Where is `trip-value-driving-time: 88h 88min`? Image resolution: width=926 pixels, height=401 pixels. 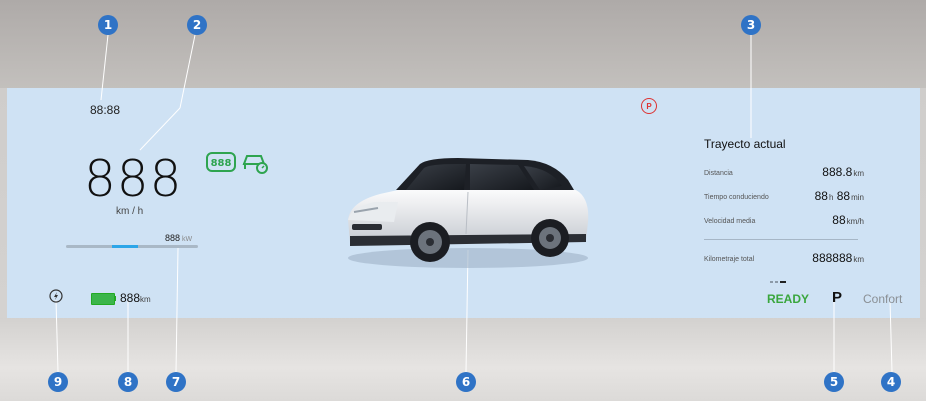
trip-value-driving-time: 88h 88min is located at coordinates (839, 196).